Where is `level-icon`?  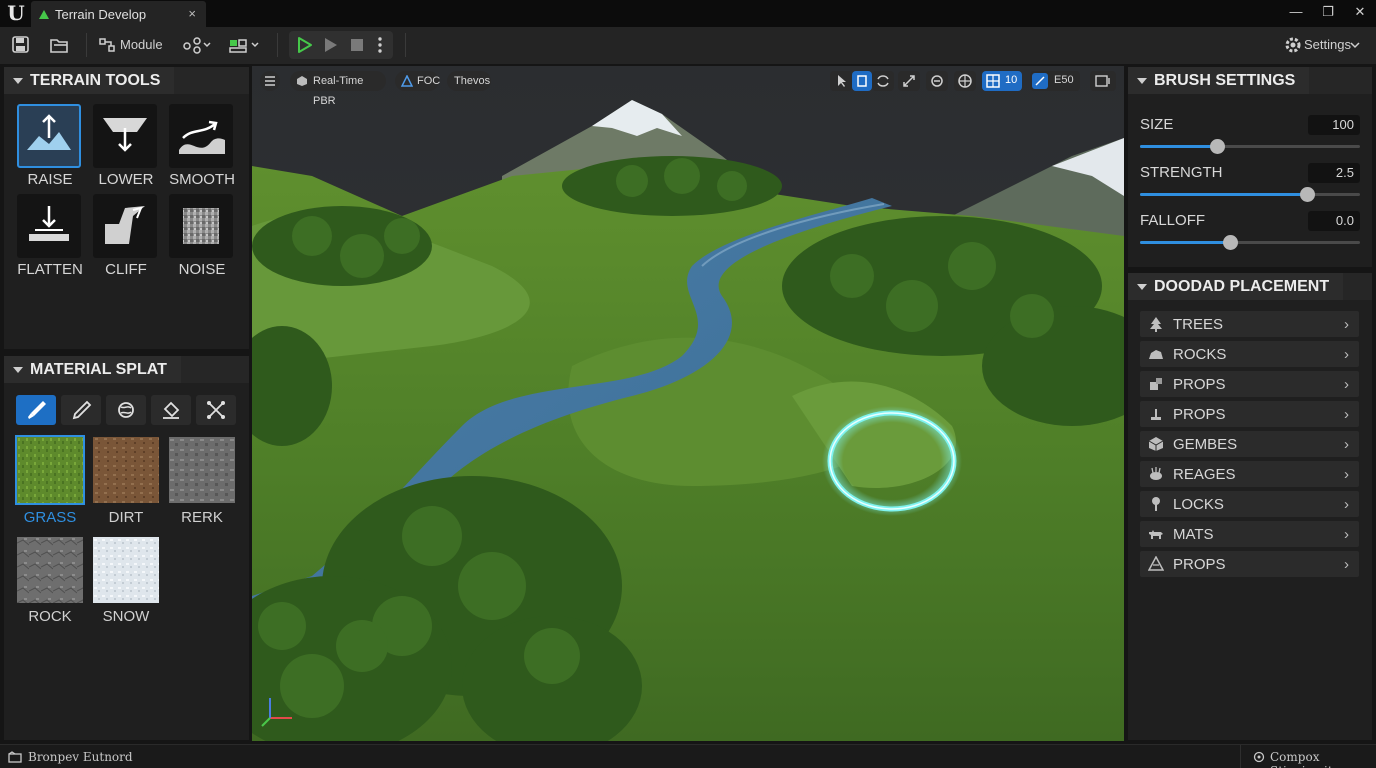
level-icon is located at coordinates (44, 14).